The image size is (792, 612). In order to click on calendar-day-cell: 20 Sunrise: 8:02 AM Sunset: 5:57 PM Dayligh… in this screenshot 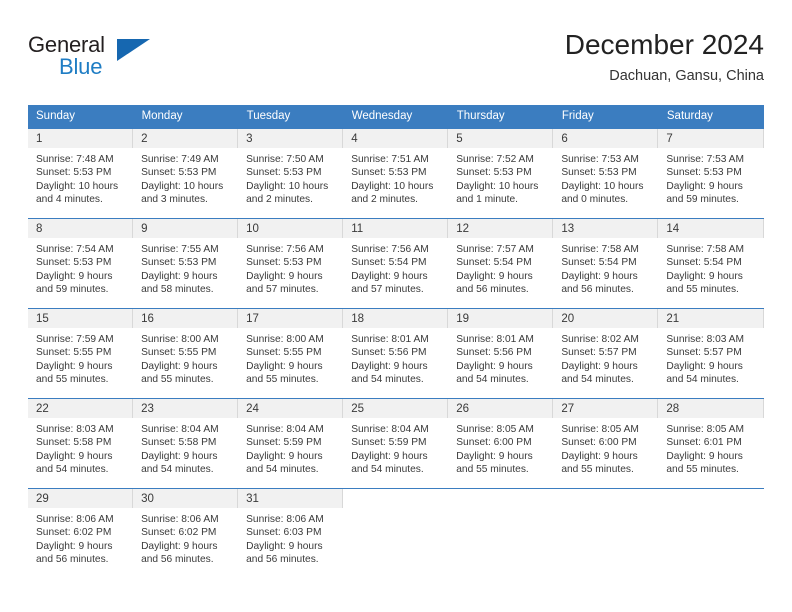, I will do `click(606, 353)`.